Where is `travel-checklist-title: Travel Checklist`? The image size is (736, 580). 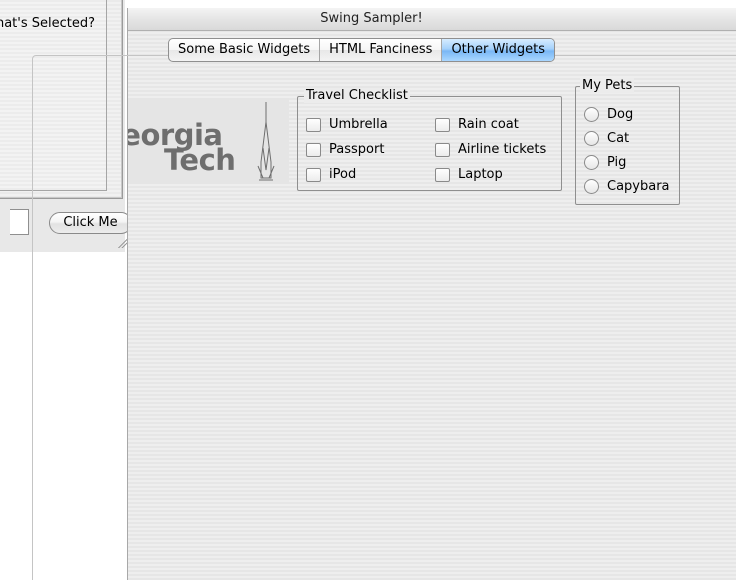
travel-checklist-title: Travel Checklist is located at coordinates (357, 95).